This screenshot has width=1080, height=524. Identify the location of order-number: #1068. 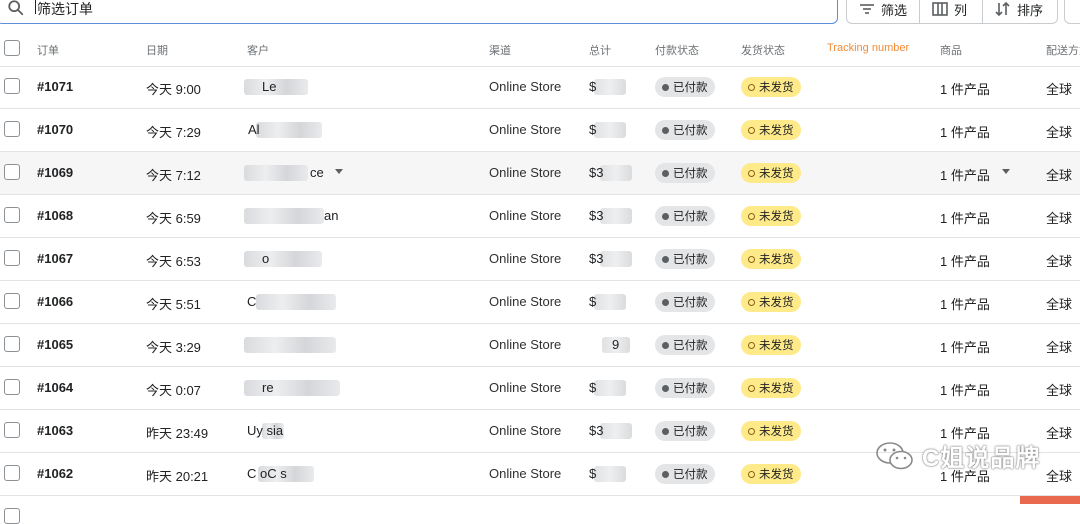
(55, 215).